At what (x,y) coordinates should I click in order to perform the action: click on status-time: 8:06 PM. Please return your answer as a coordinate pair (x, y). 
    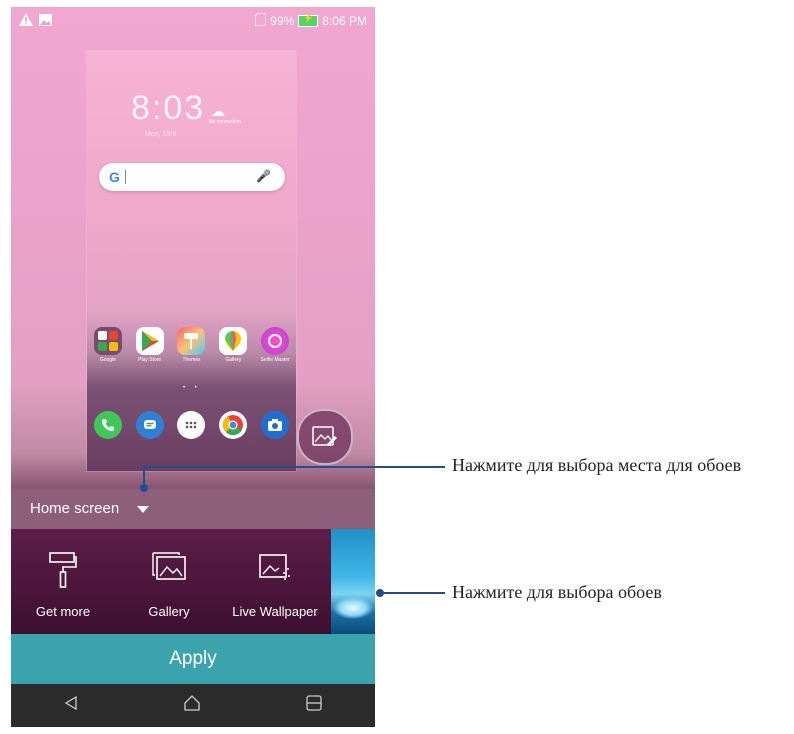
    Looking at the image, I should click on (344, 21).